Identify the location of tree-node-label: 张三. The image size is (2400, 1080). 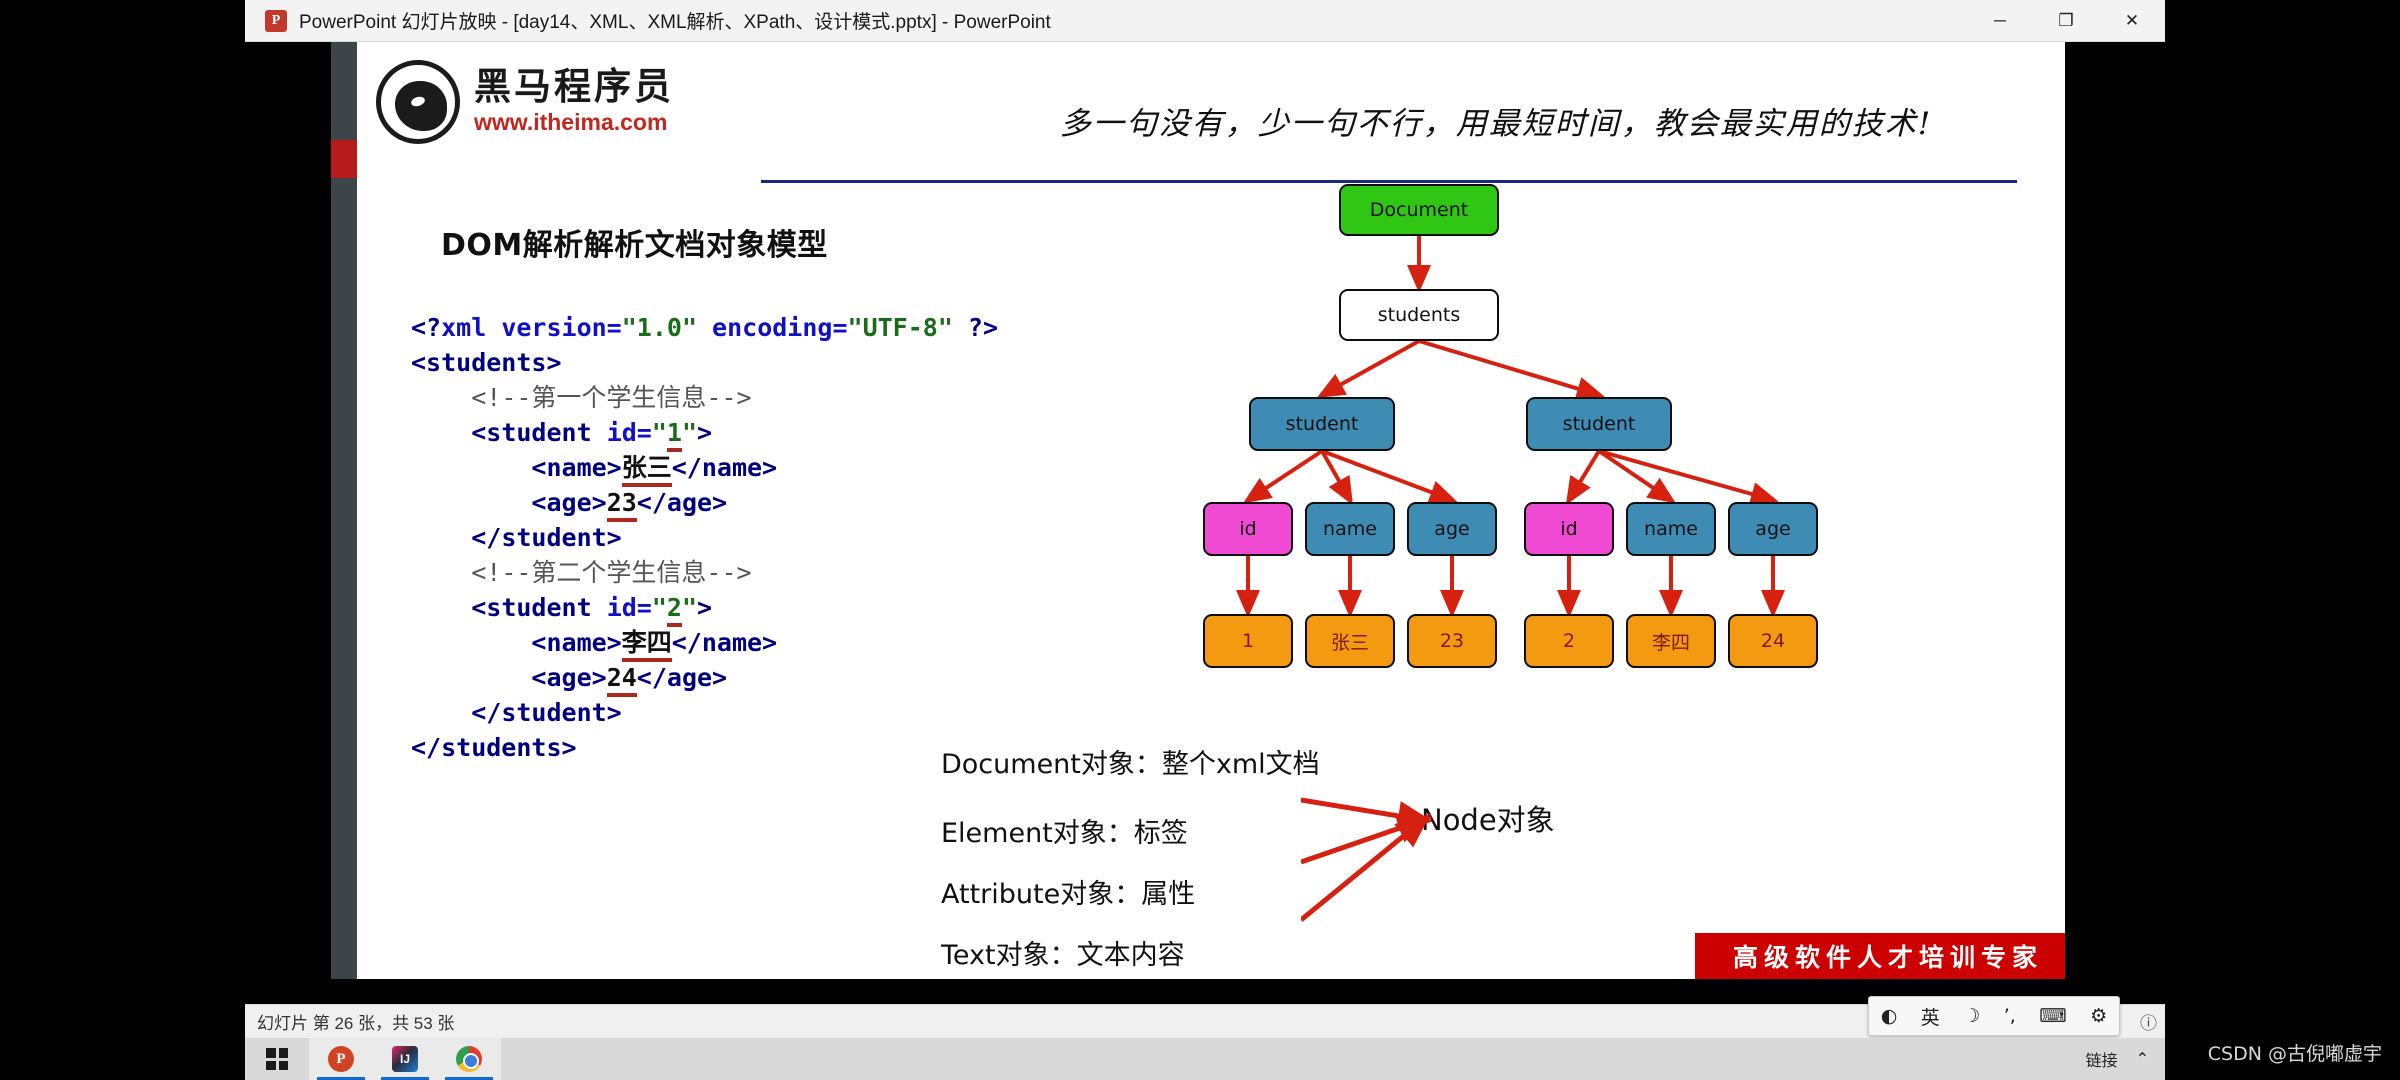
(1349, 642).